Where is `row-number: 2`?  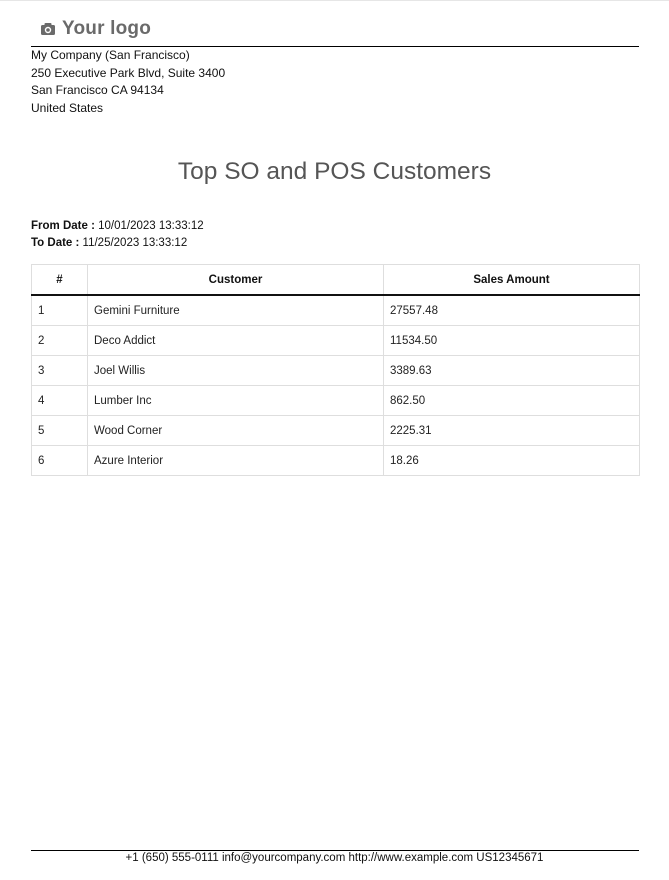 row-number: 2 is located at coordinates (59, 340).